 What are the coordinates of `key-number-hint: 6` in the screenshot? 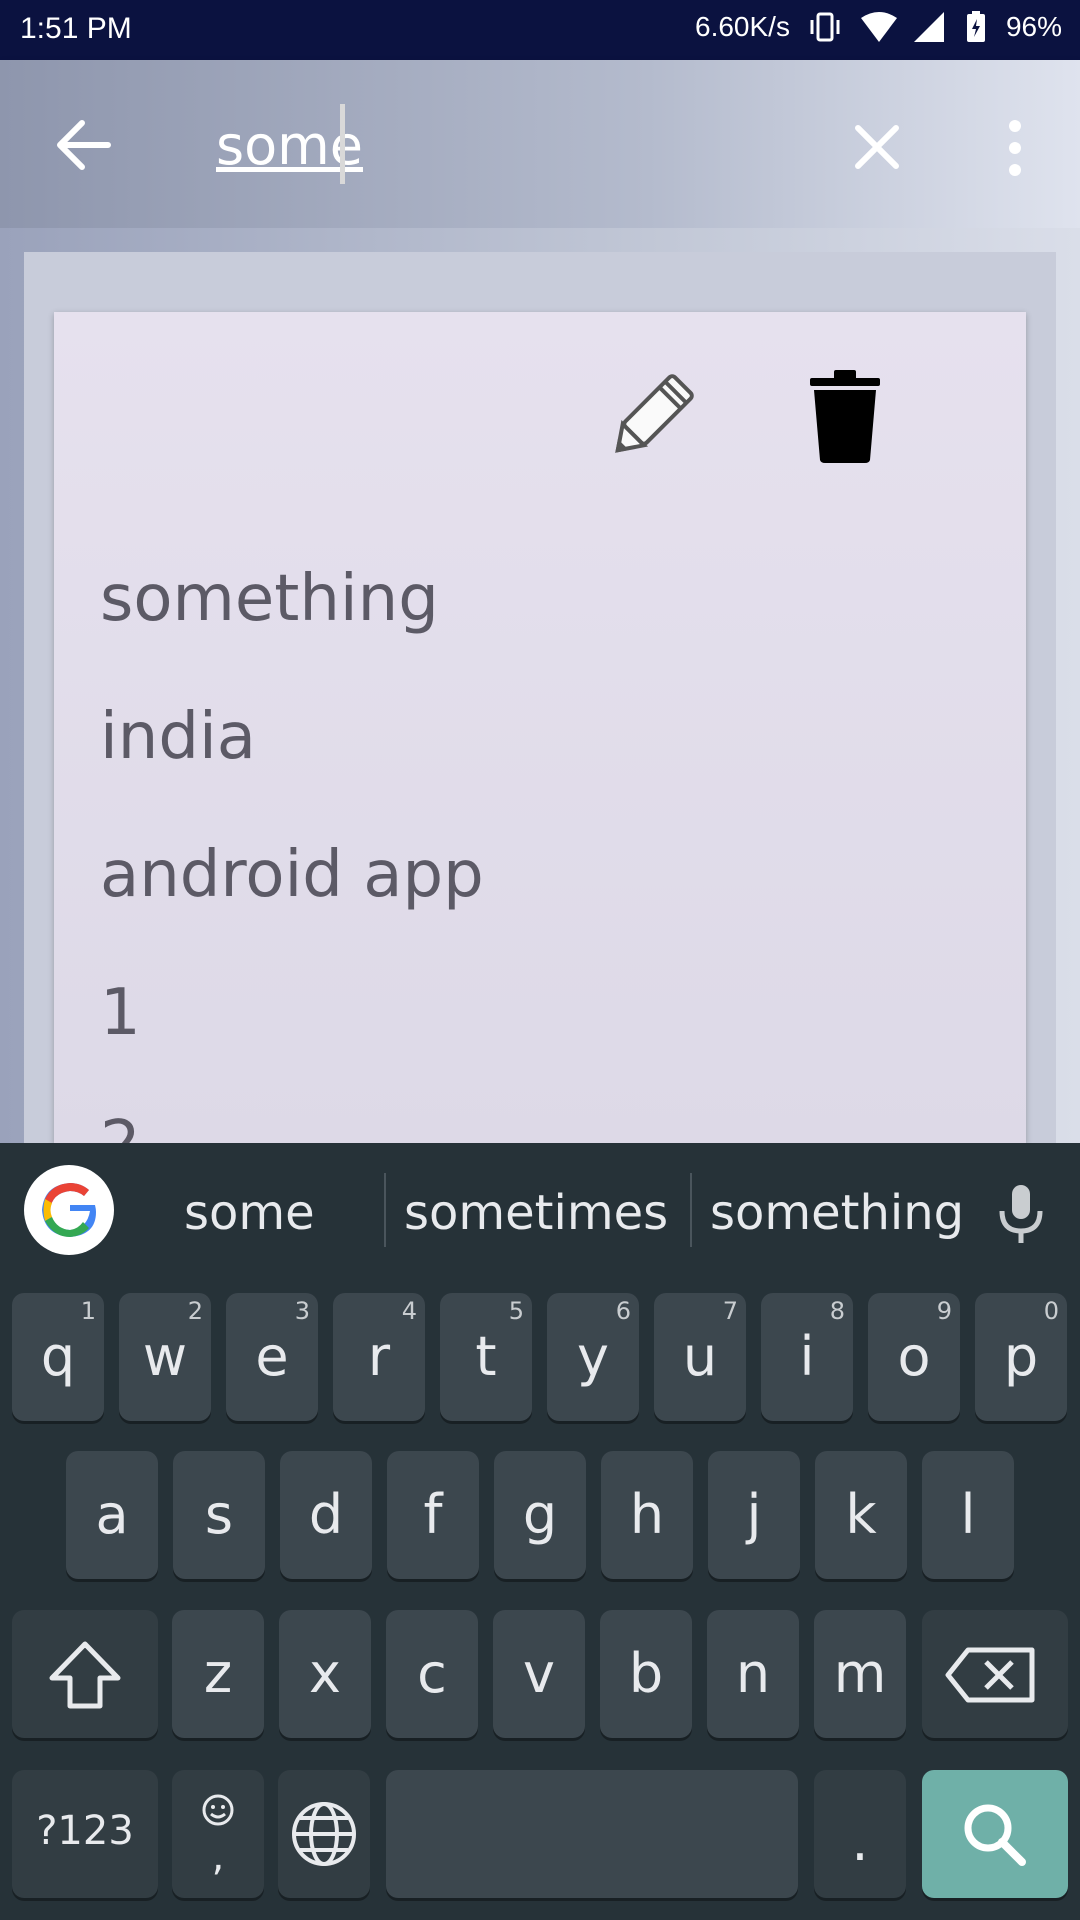 It's located at (623, 1311).